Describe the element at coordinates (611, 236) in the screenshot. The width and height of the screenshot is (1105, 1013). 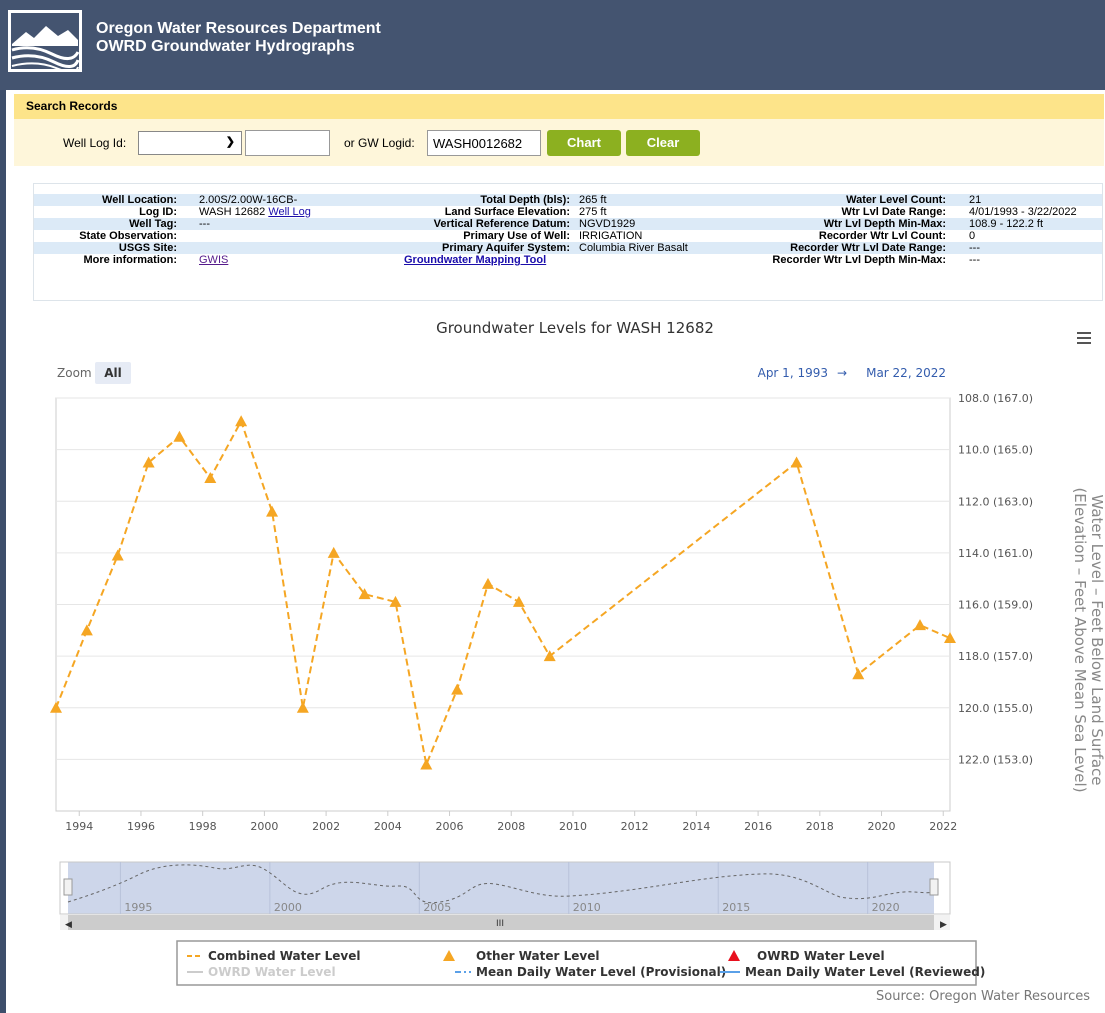
I see `info-value: IRRIGATION` at that location.